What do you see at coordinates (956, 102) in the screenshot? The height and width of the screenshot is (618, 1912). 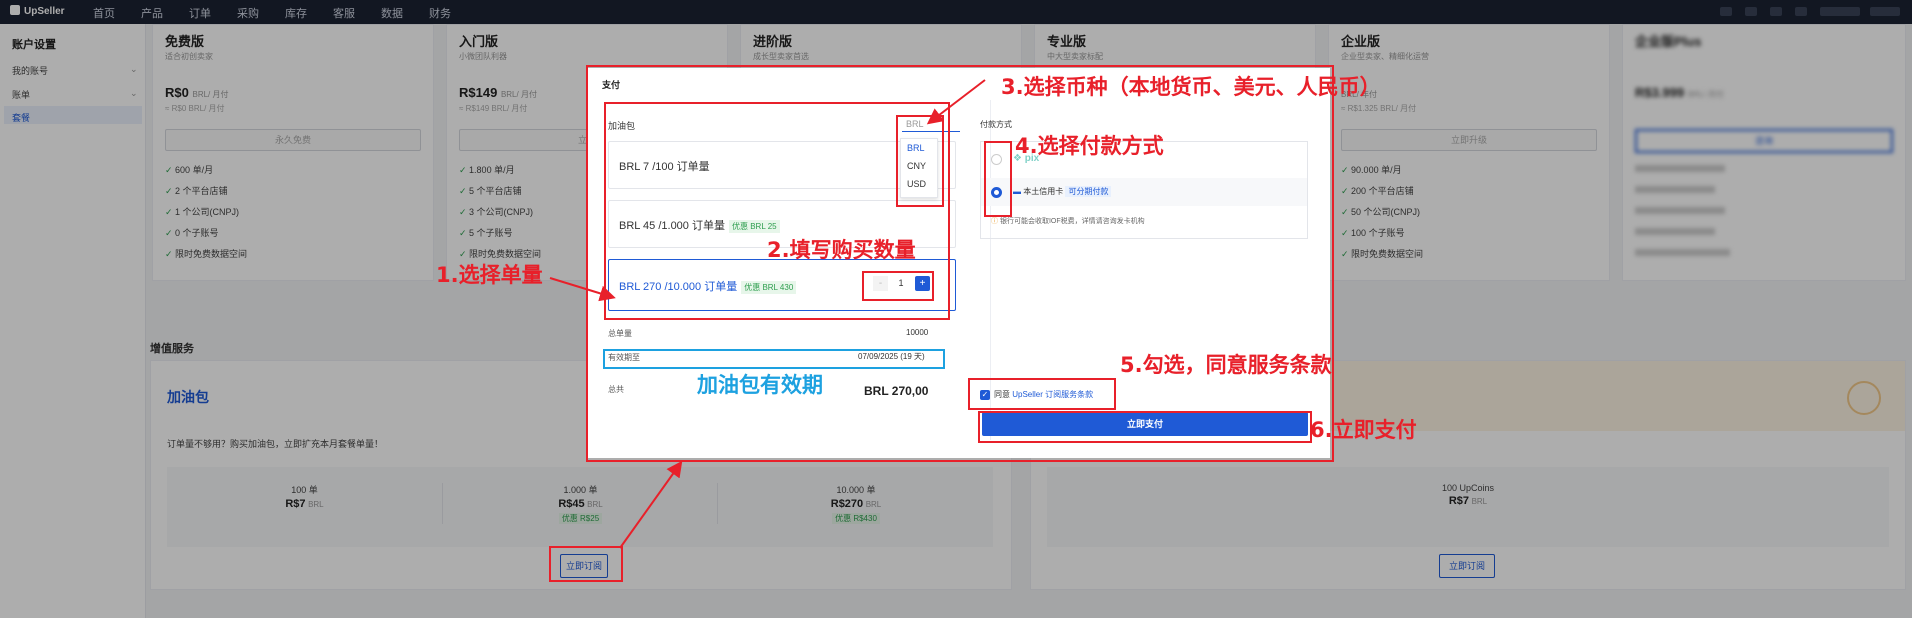 I see `arrow-step3` at bounding box center [956, 102].